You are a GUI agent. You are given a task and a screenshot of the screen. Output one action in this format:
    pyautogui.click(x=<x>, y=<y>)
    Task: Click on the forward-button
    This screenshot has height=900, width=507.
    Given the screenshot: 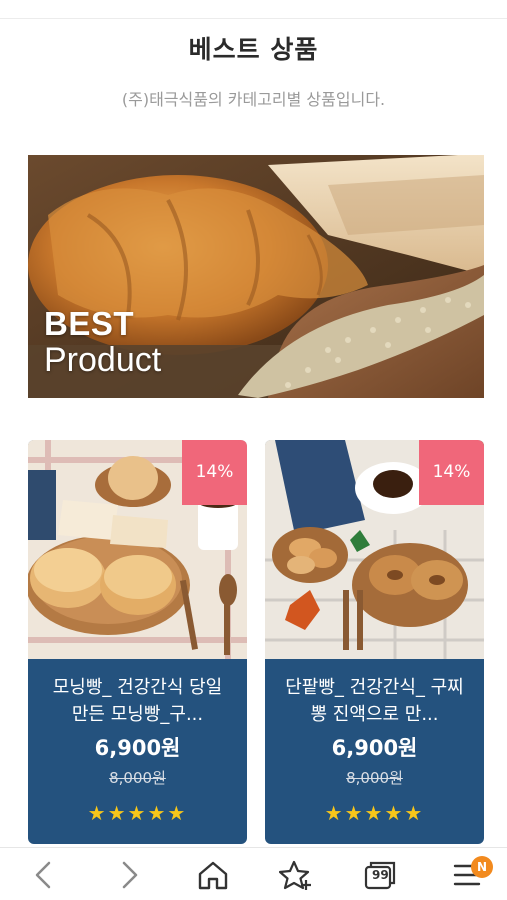 What is the action you would take?
    pyautogui.click(x=130, y=874)
    